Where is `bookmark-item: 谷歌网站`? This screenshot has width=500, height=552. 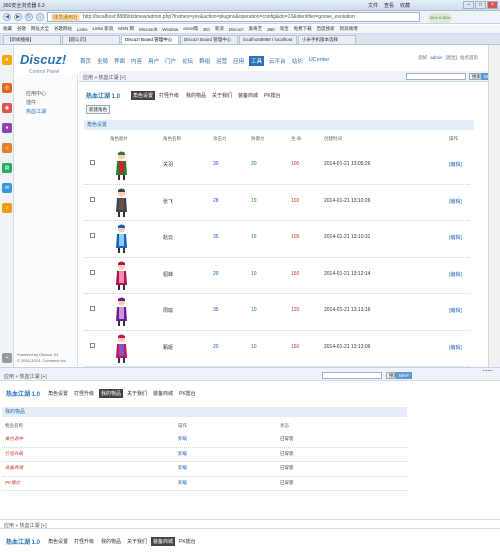 bookmark-item: 谷歌网站 is located at coordinates (63, 29).